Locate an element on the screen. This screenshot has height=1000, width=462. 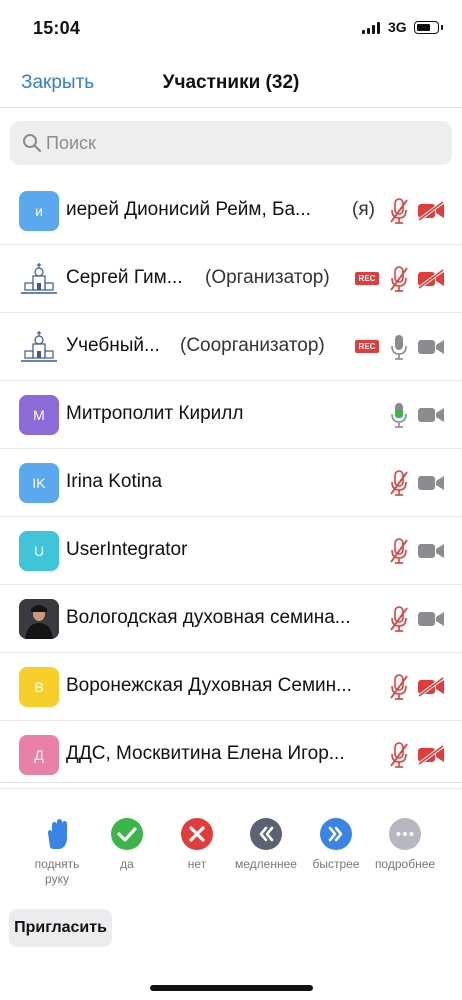
participant-role: (Соорганизатор) is located at coordinates (252, 345).